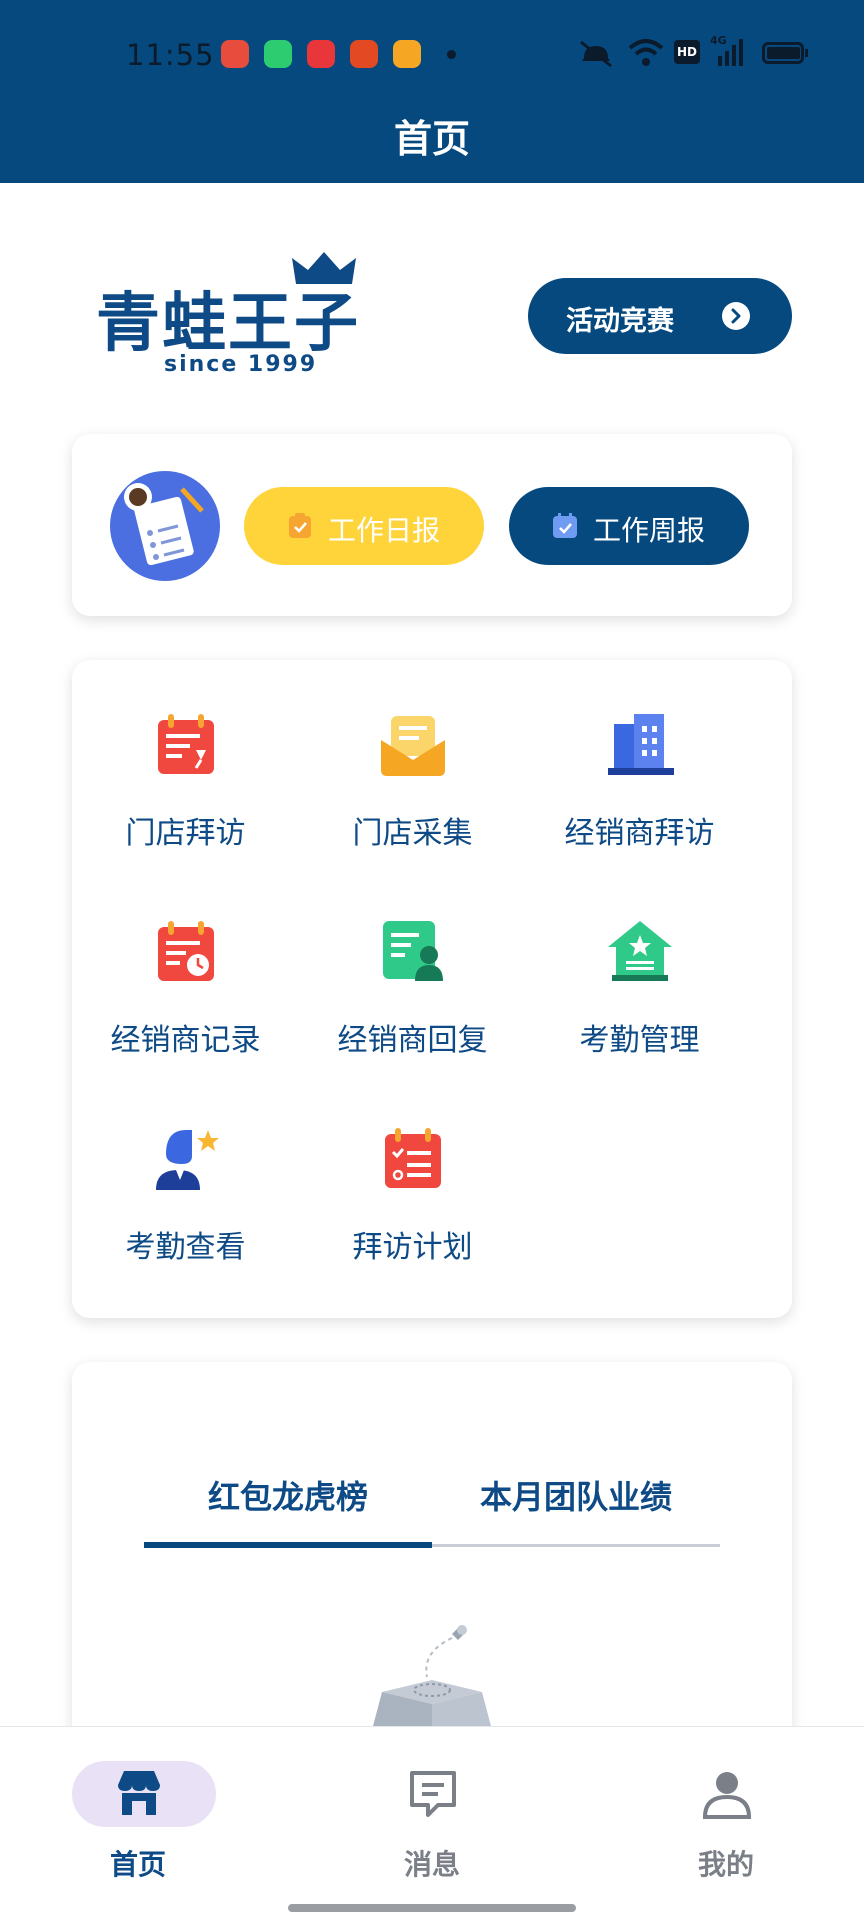 The width and height of the screenshot is (864, 1920). I want to click on grid-item-attendance-manage: 考勤管理, so click(639, 967).